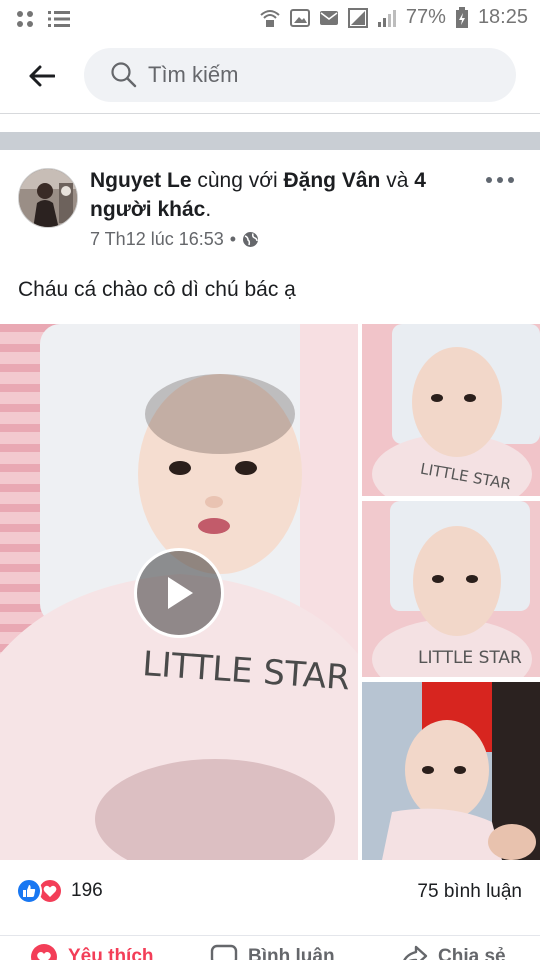 The height and width of the screenshot is (960, 540). I want to click on post-meta: 7 Th12 lúc 16:53 •, so click(174, 239).